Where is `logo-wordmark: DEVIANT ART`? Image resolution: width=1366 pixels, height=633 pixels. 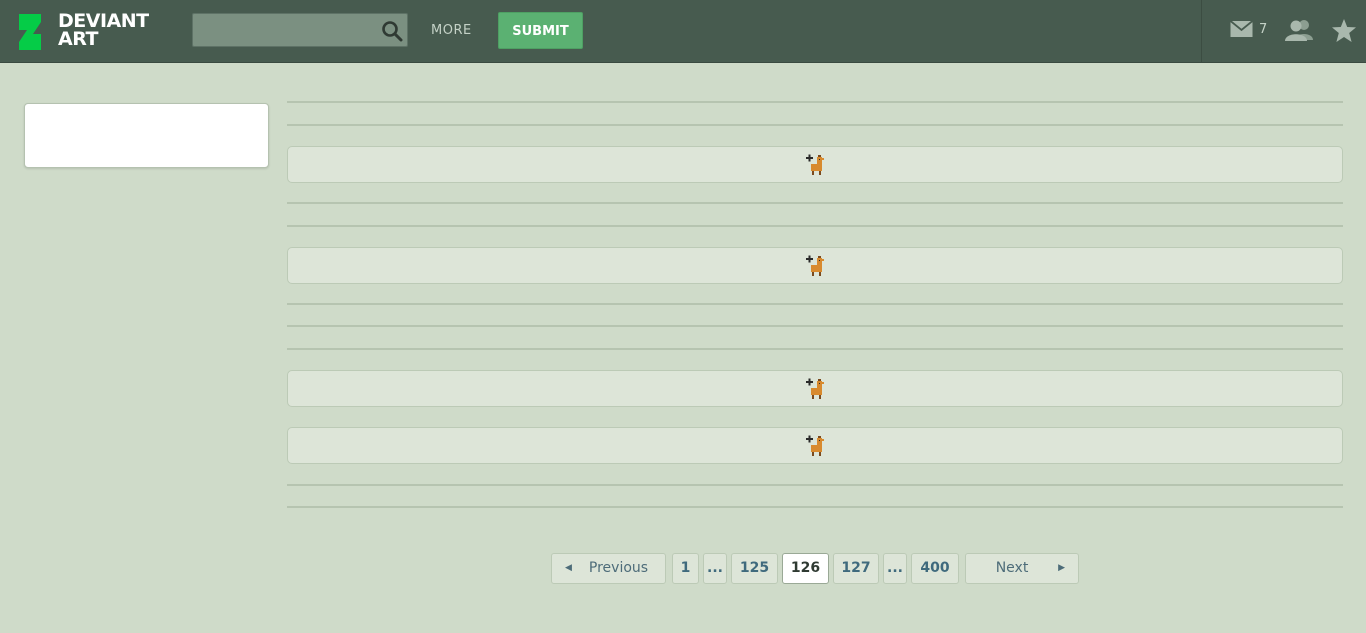 logo-wordmark: DEVIANT ART is located at coordinates (103, 31).